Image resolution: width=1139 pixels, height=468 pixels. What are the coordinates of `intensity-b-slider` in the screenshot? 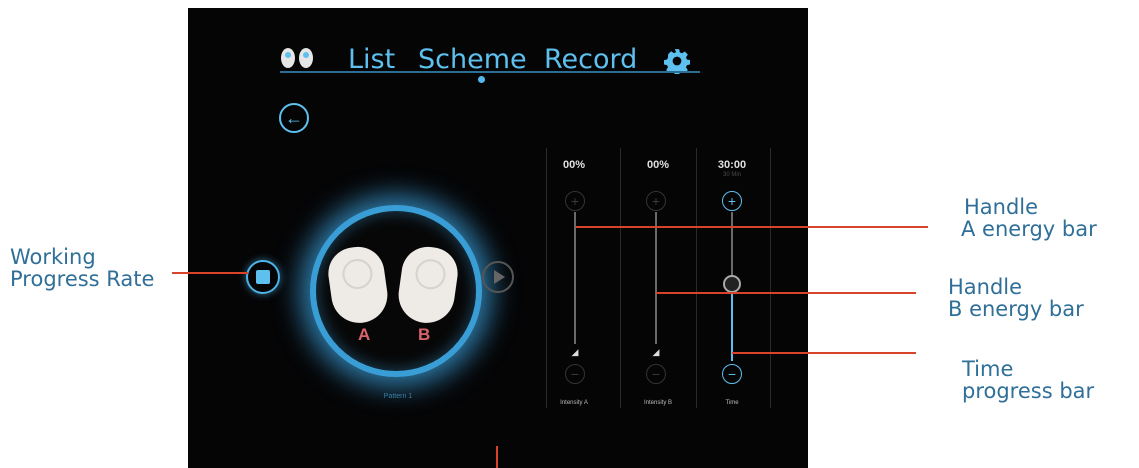 It's located at (656, 278).